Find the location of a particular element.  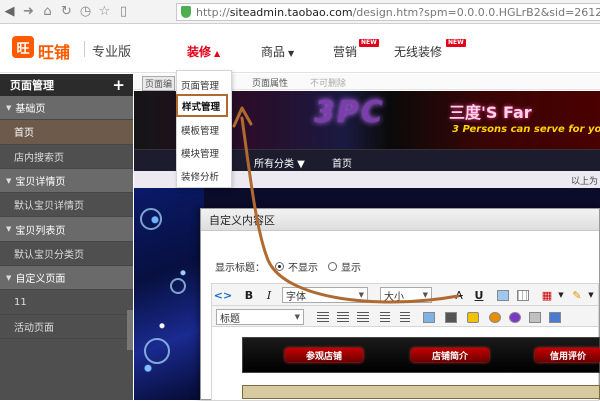

history-icon: ◷ is located at coordinates (85, 12).